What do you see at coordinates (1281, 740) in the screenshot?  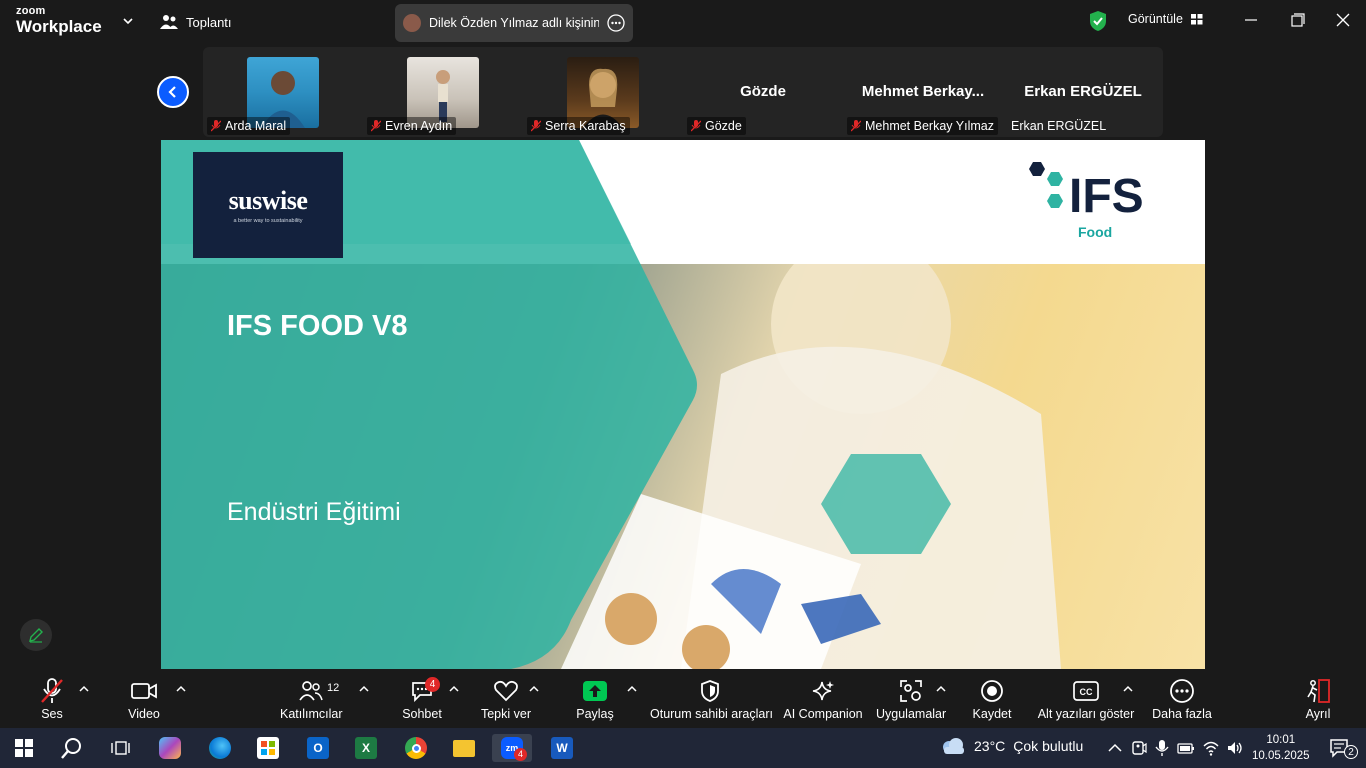 I see `clock-time: 10:01` at bounding box center [1281, 740].